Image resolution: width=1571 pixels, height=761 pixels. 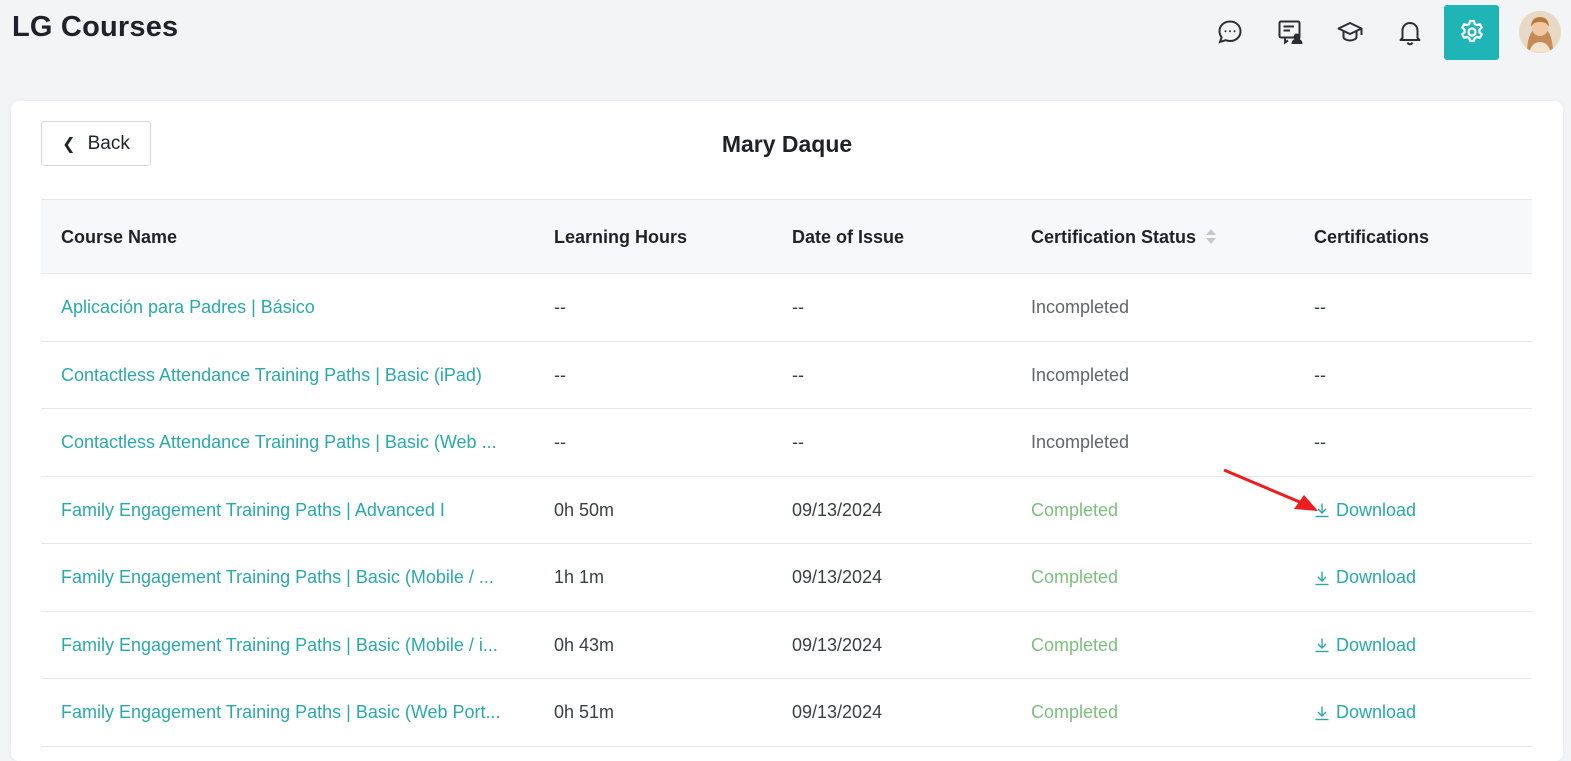 I want to click on chat-icon, so click(x=1230, y=32).